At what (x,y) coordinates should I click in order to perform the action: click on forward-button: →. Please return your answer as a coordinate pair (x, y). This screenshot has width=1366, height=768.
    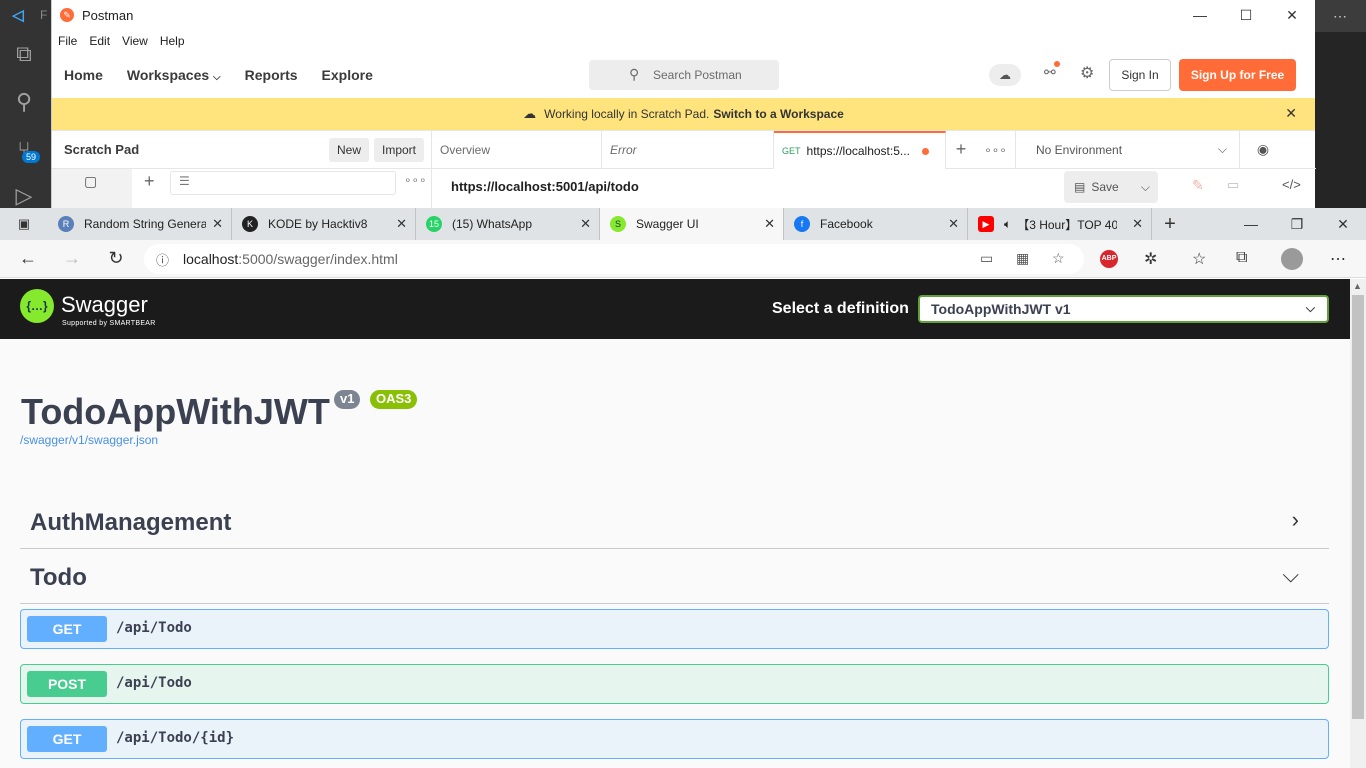
    Looking at the image, I should click on (72, 259).